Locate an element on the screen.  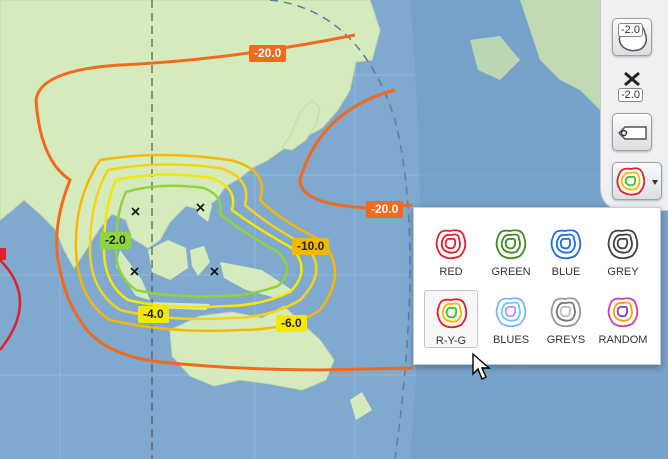
remove-value-badge: -2.0 is located at coordinates (630, 95).